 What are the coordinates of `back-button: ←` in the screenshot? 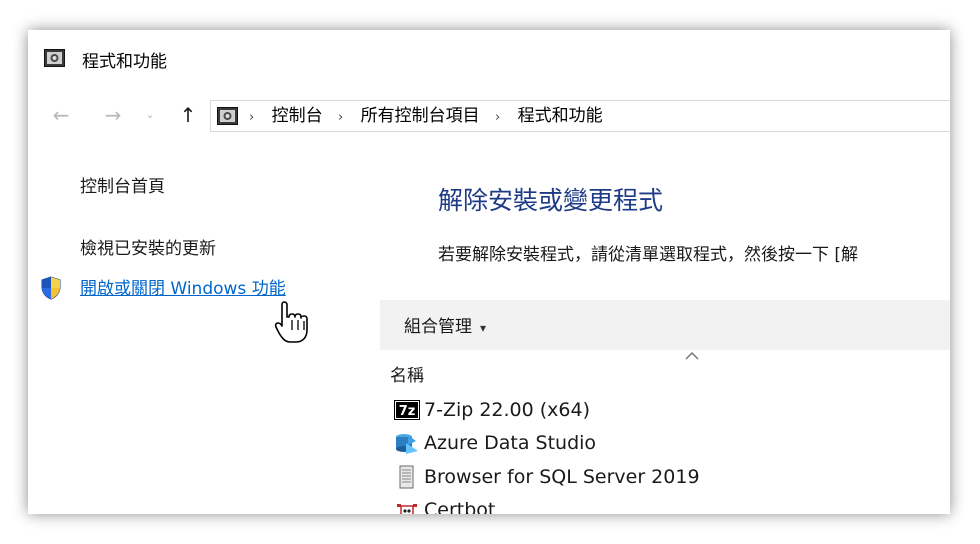 It's located at (61, 115).